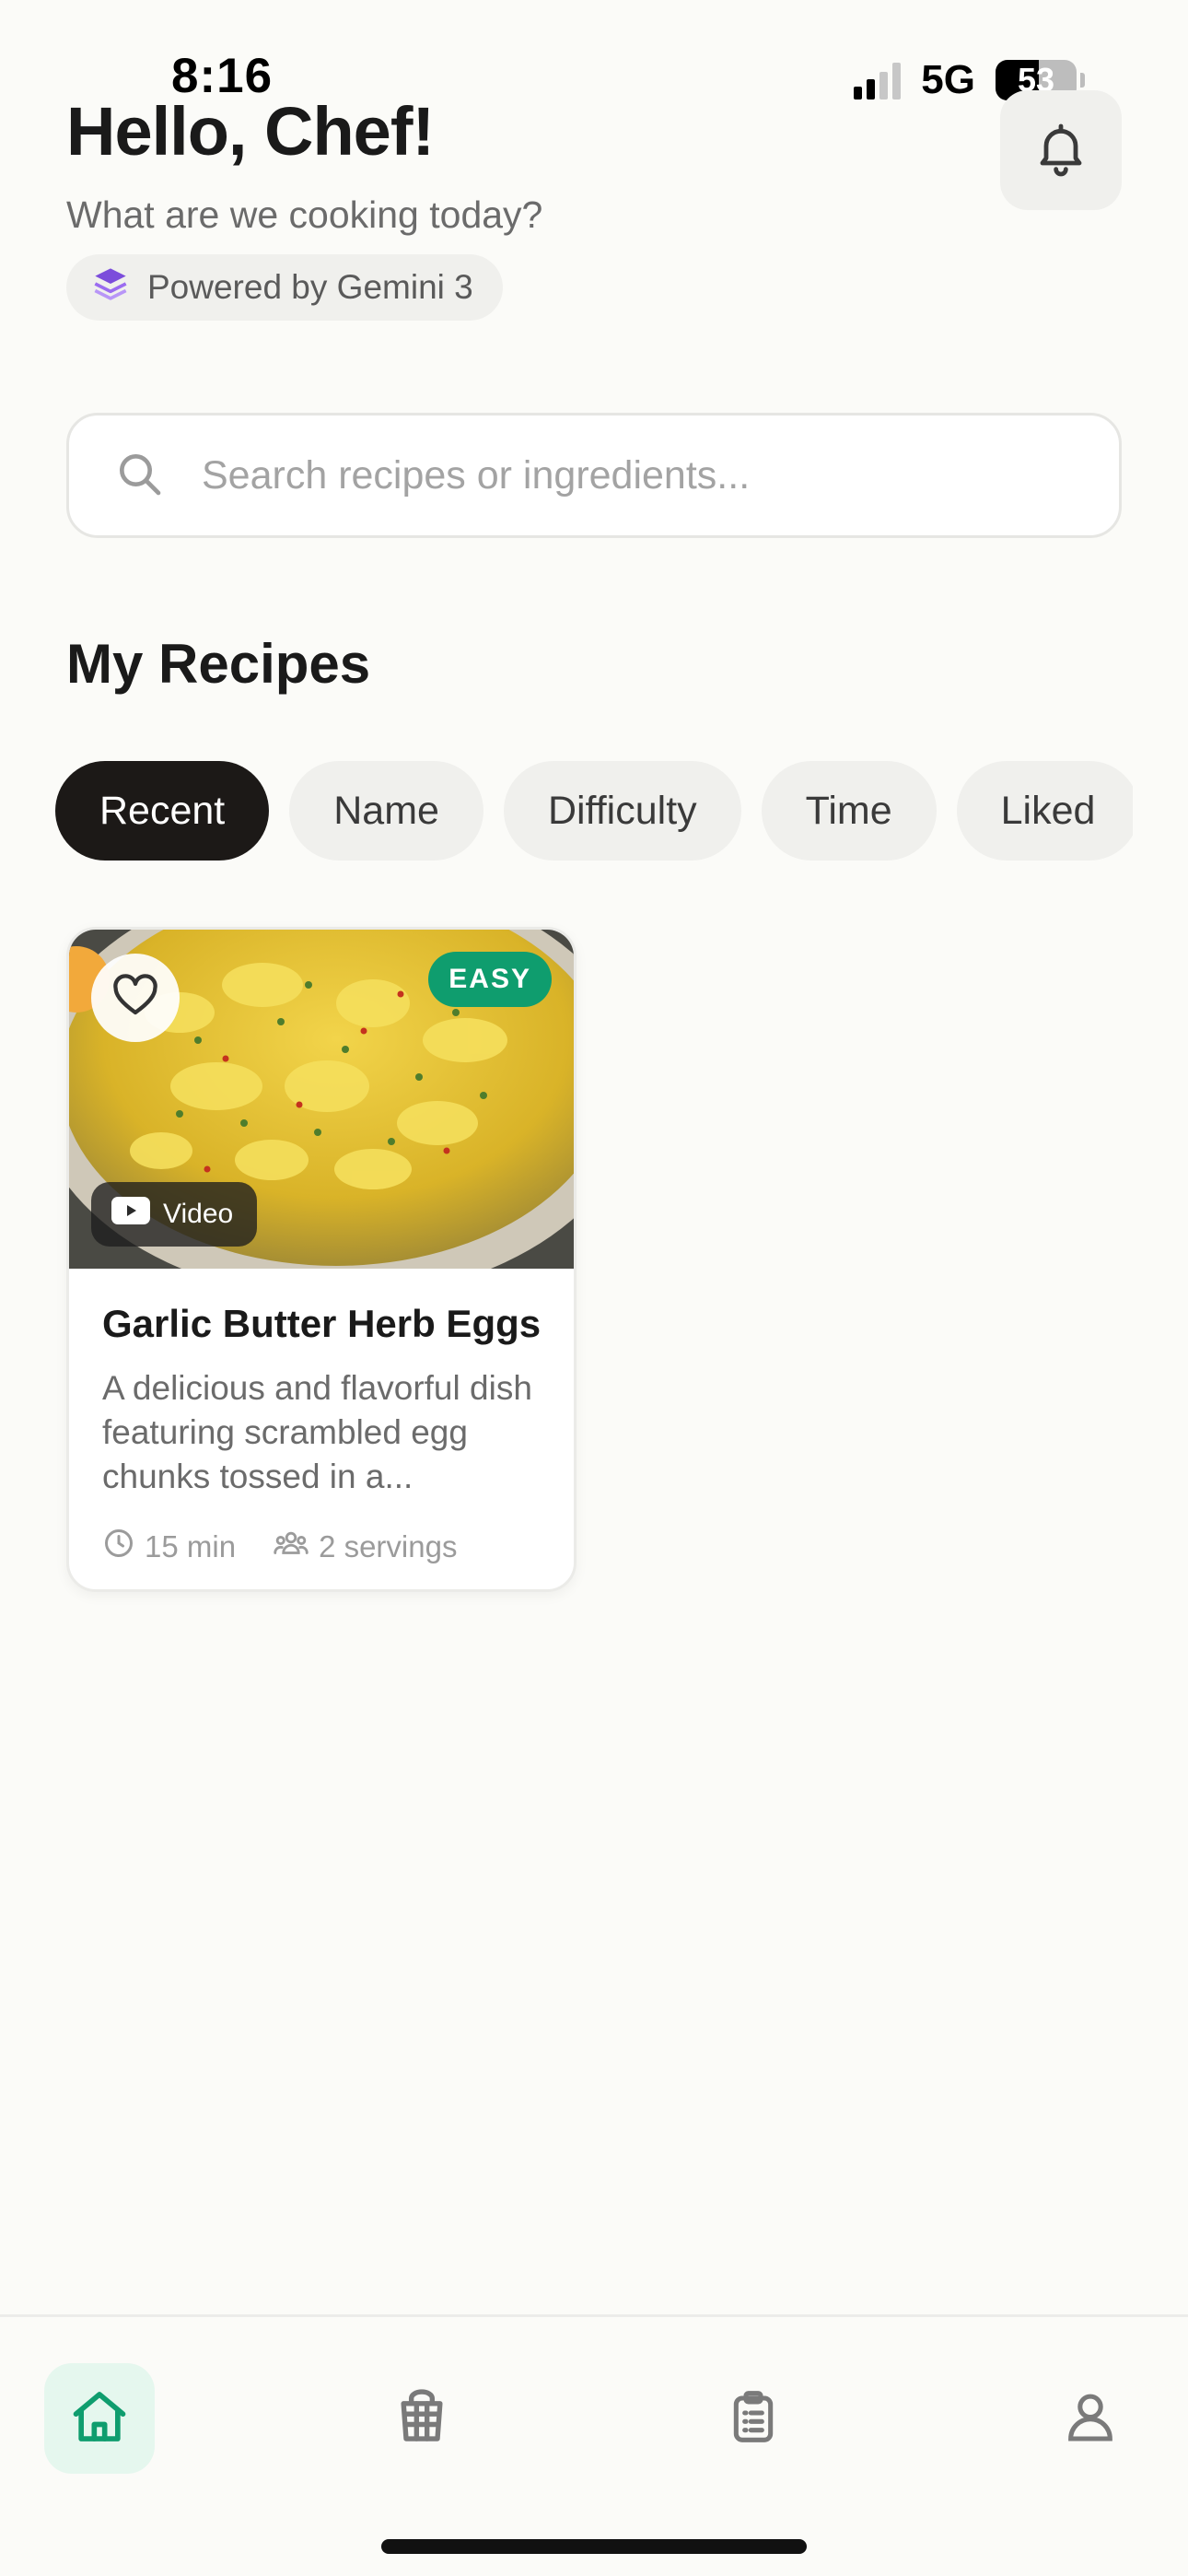  I want to click on network-type: 5G, so click(948, 79).